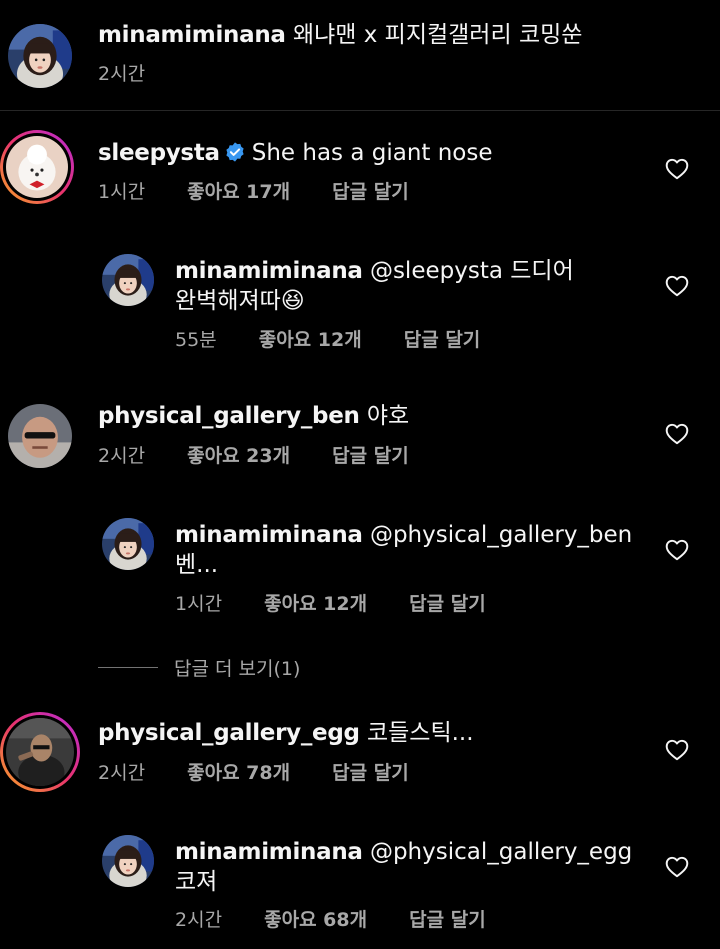  What do you see at coordinates (229, 733) in the screenshot?
I see `comment-username: physical_gallery_egg` at bounding box center [229, 733].